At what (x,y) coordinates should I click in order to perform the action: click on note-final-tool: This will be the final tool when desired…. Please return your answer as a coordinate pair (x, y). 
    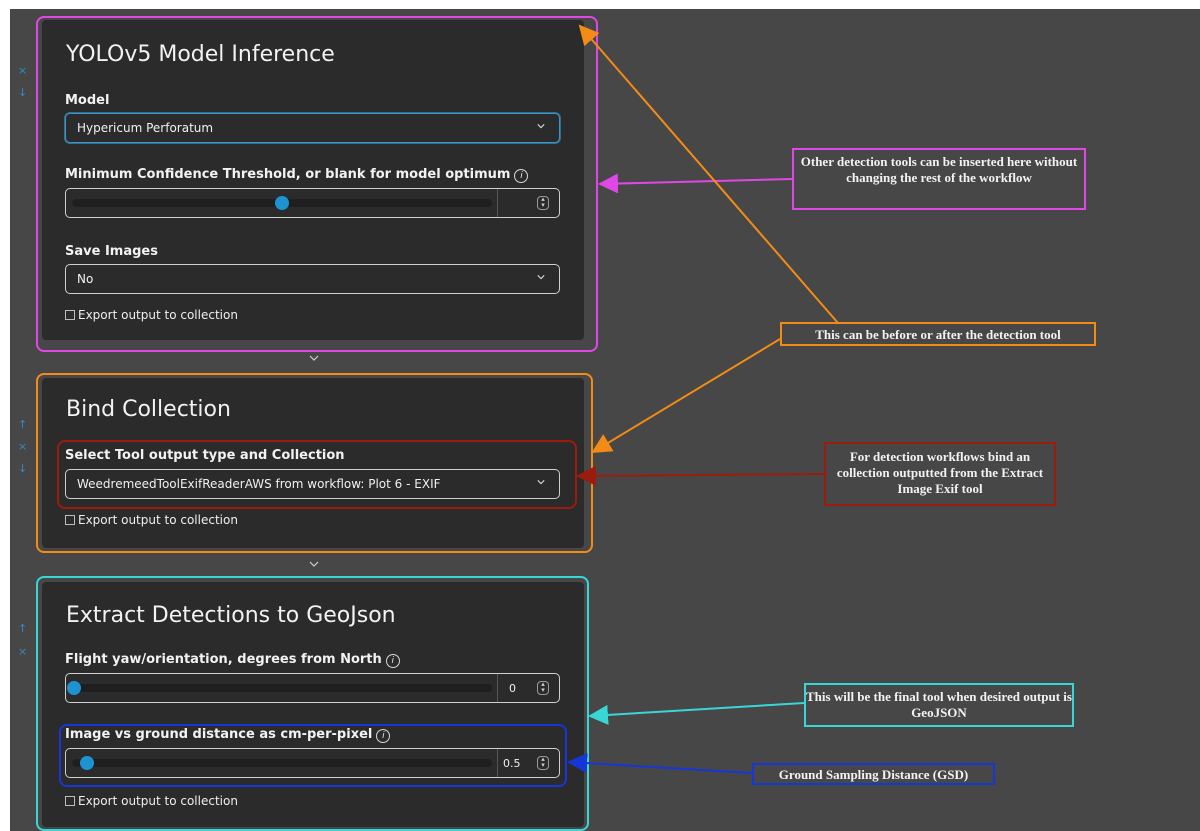
    Looking at the image, I should click on (939, 705).